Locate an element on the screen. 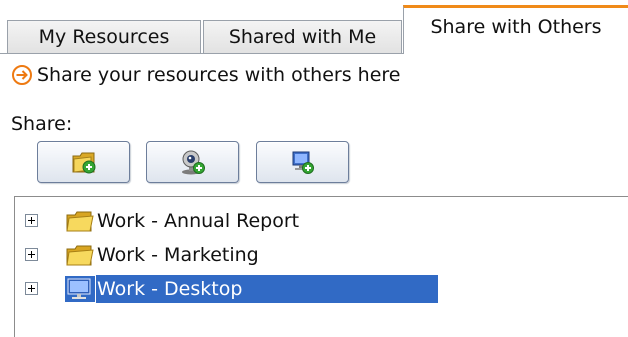 Image resolution: width=628 pixels, height=337 pixels. tree-item: Work - Marketing is located at coordinates (315, 255).